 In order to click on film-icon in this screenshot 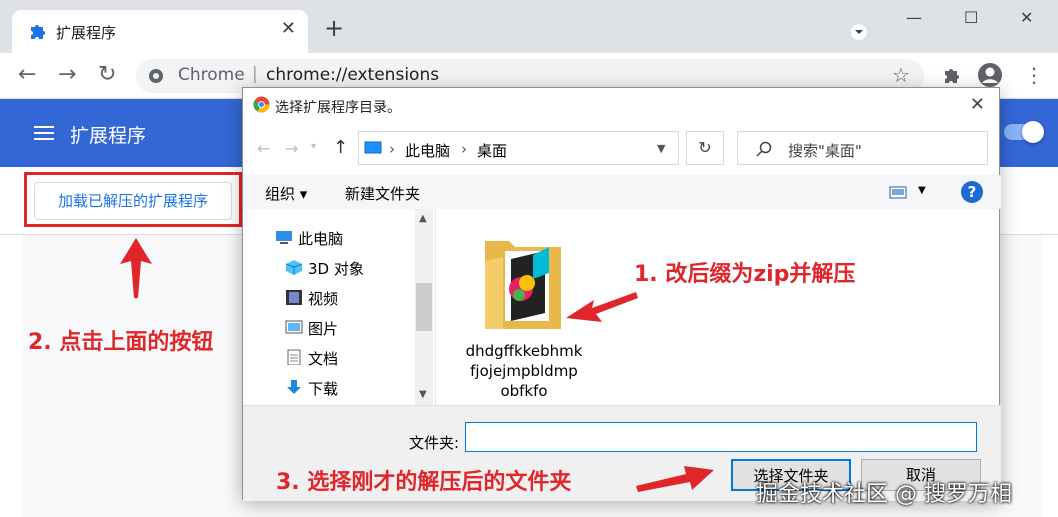, I will do `click(294, 297)`.